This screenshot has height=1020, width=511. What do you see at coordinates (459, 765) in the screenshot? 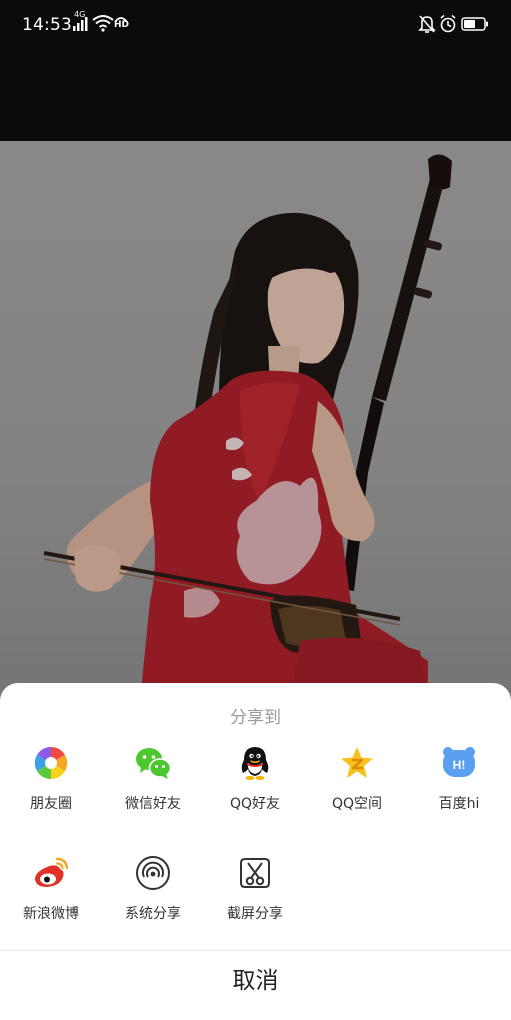
I see `svg-text: H!` at bounding box center [459, 765].